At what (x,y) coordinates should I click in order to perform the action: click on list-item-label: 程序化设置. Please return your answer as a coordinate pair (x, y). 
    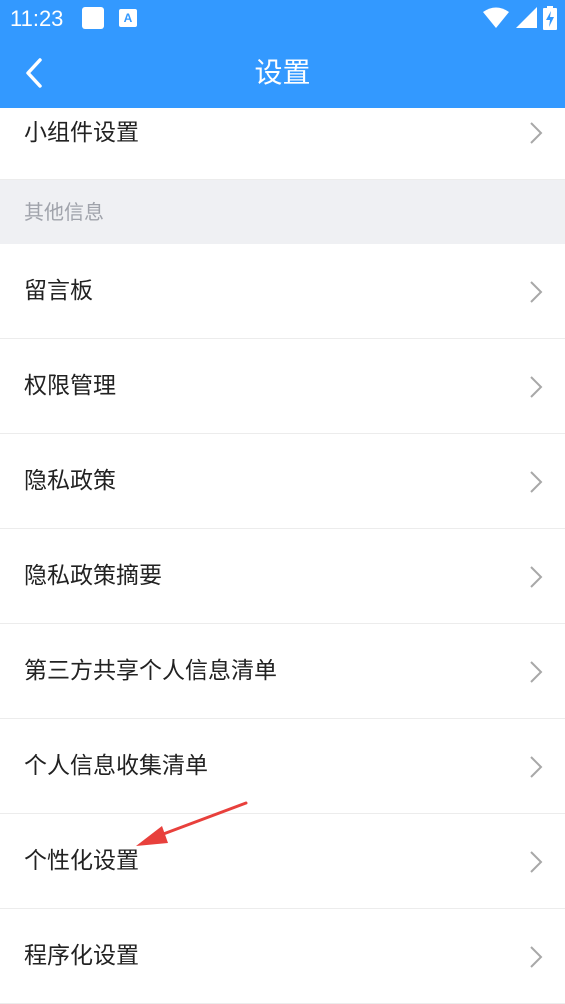
    Looking at the image, I should click on (81, 956).